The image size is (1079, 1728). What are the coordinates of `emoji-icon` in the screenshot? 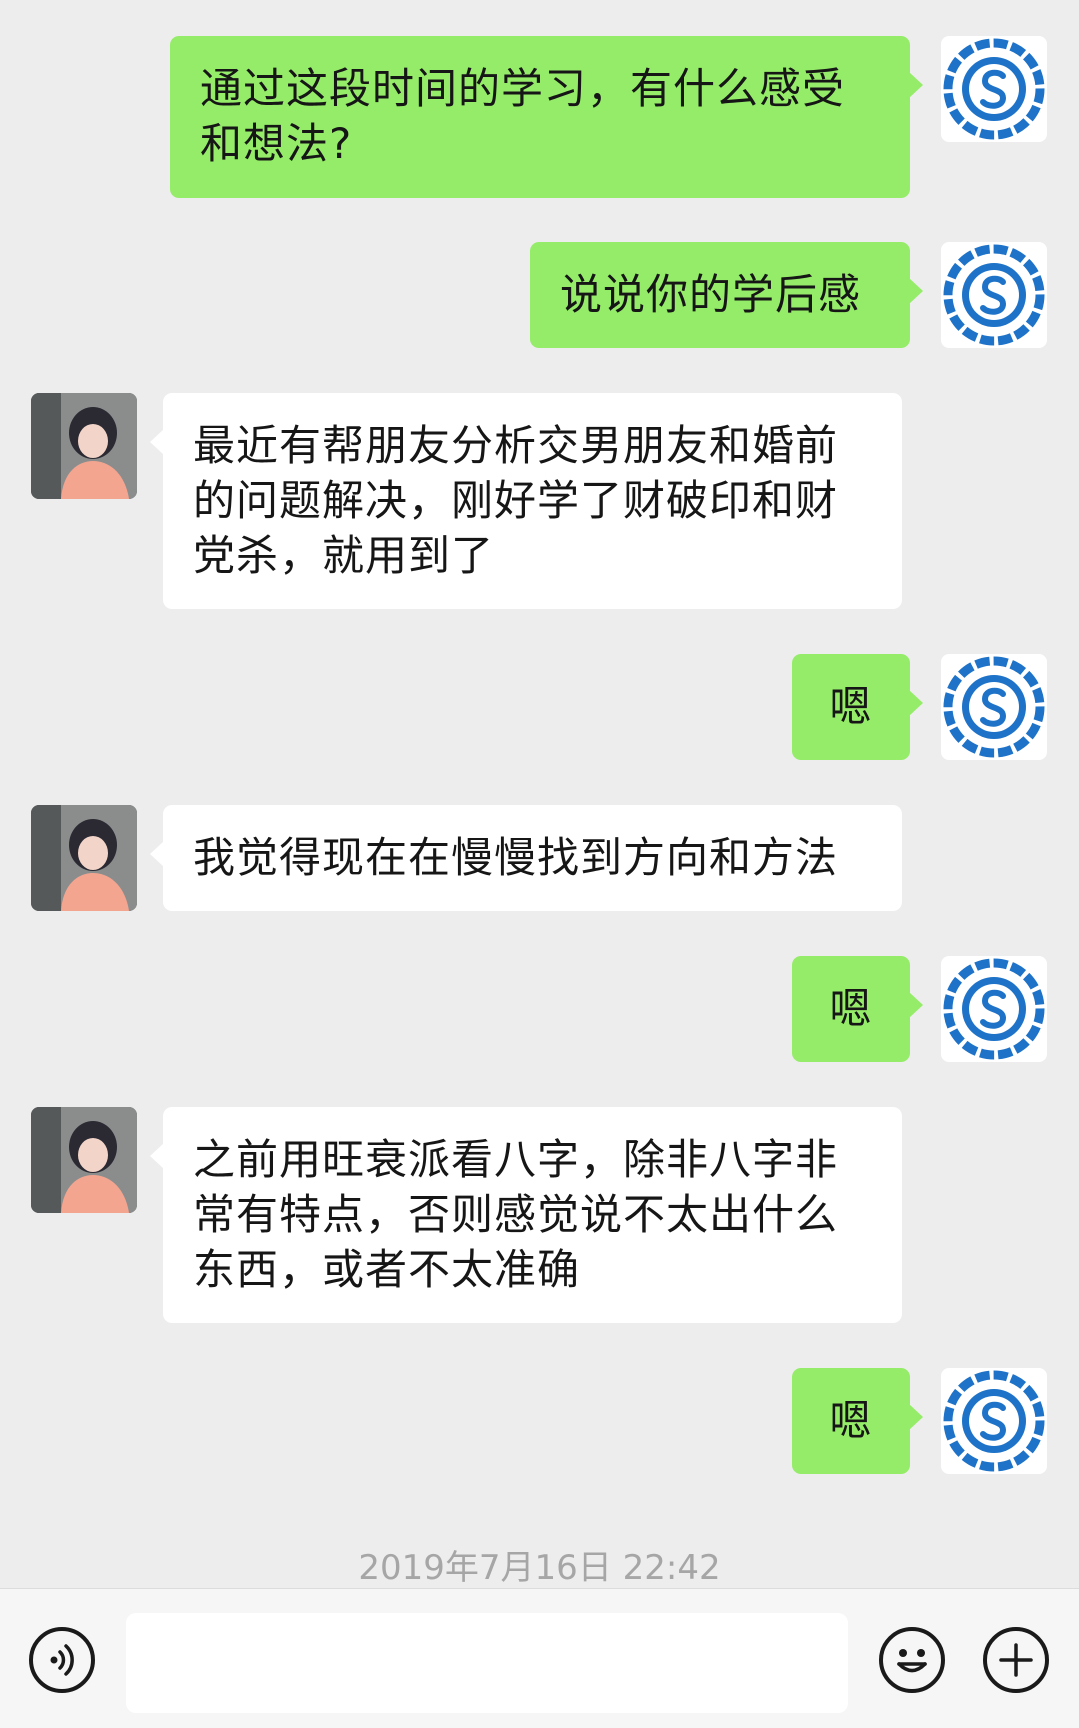 It's located at (912, 1661).